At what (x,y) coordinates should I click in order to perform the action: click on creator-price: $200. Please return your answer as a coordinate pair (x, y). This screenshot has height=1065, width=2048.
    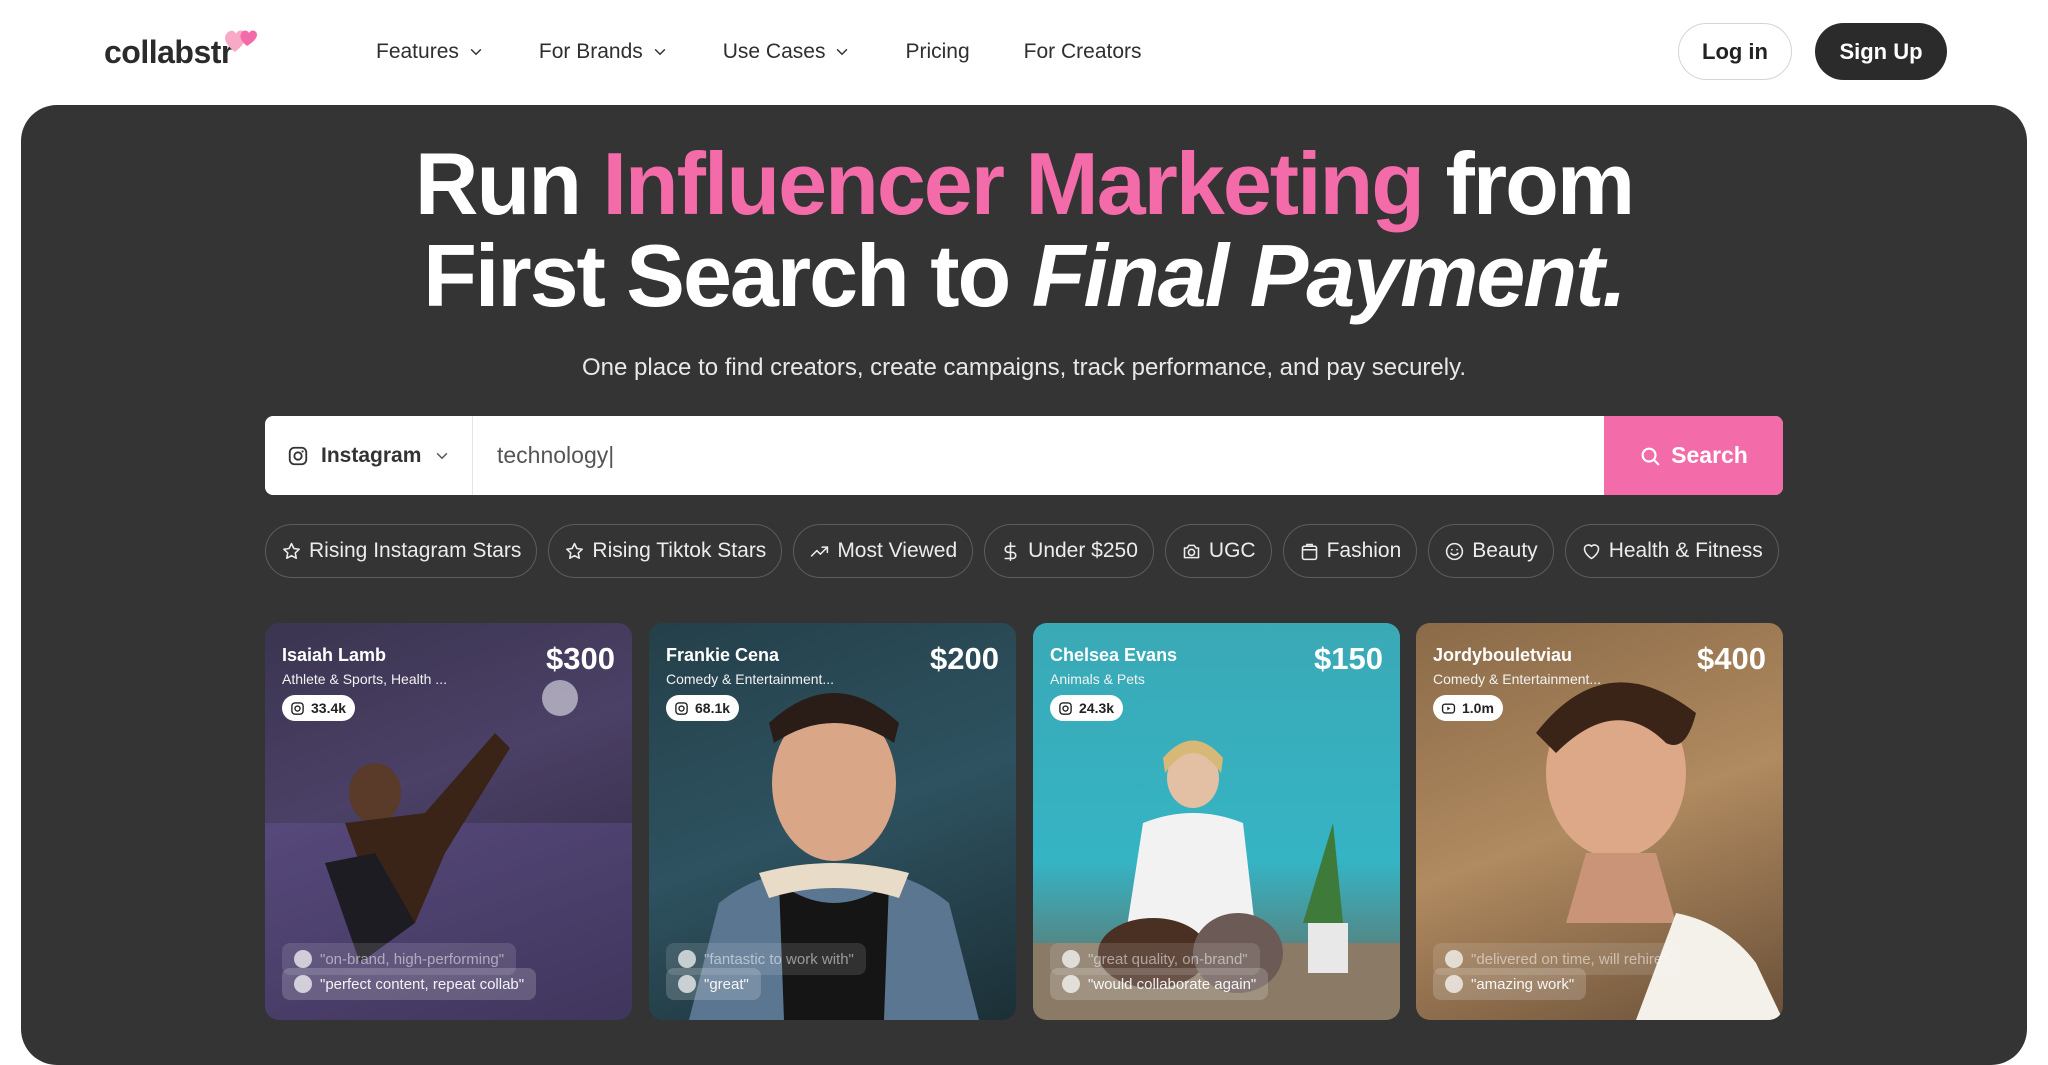
    Looking at the image, I should click on (964, 658).